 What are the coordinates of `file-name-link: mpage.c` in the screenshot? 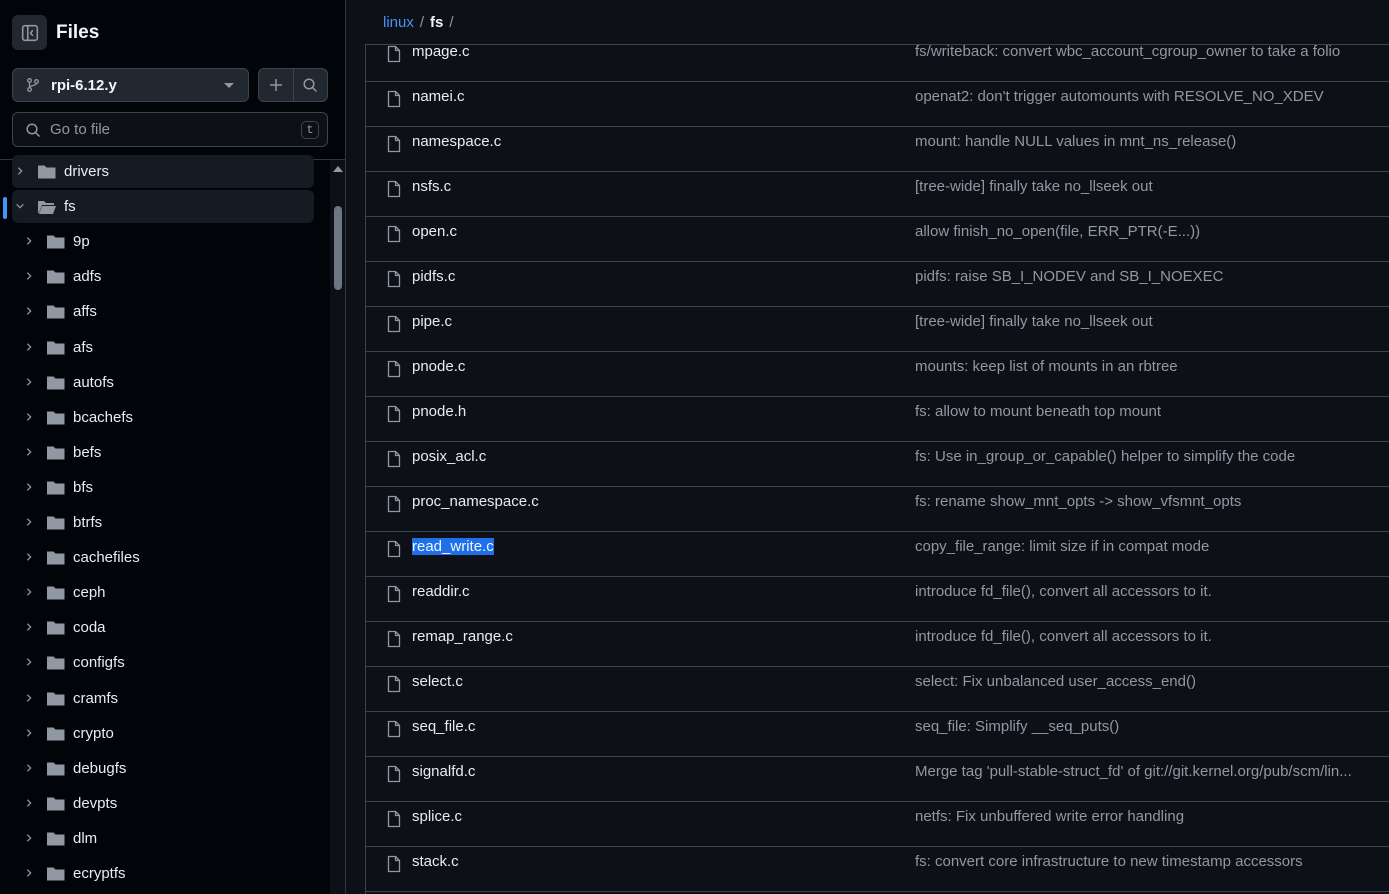 It's located at (441, 51).